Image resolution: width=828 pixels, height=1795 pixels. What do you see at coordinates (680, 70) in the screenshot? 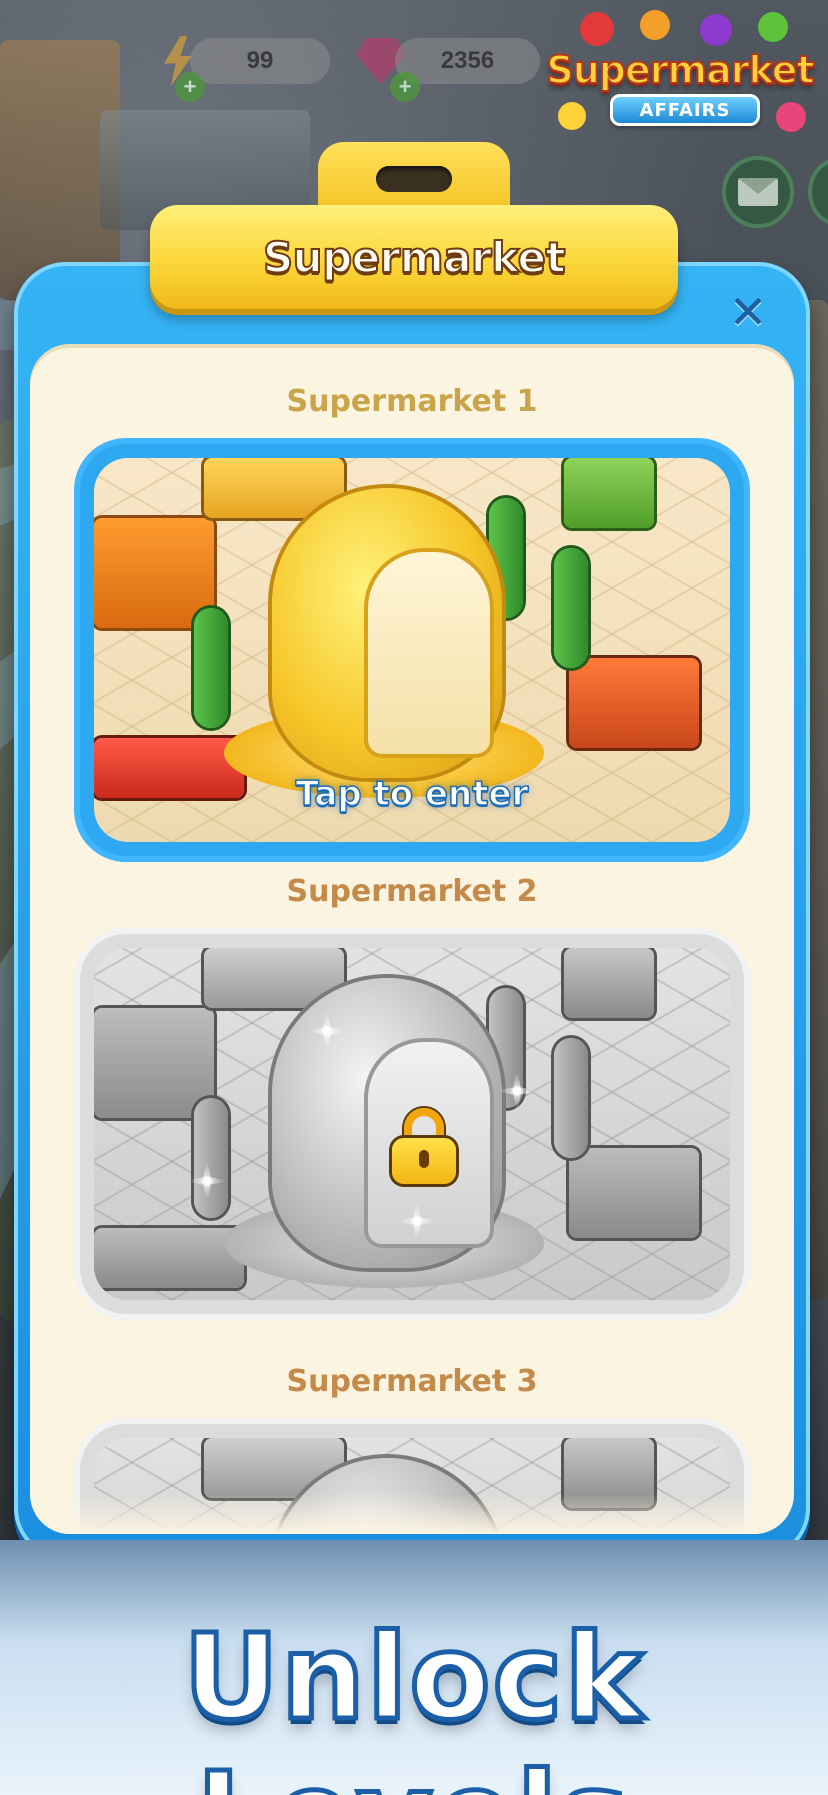
I see `logo-title: Supermarket` at bounding box center [680, 70].